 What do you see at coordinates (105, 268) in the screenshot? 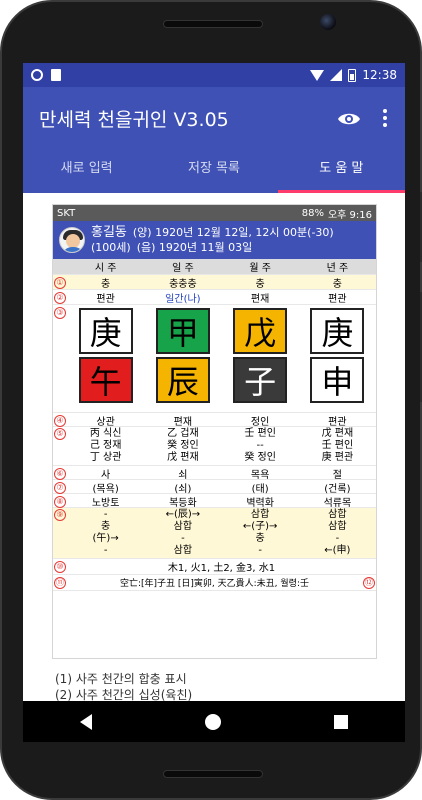
I see `column-hour: 시 주` at bounding box center [105, 268].